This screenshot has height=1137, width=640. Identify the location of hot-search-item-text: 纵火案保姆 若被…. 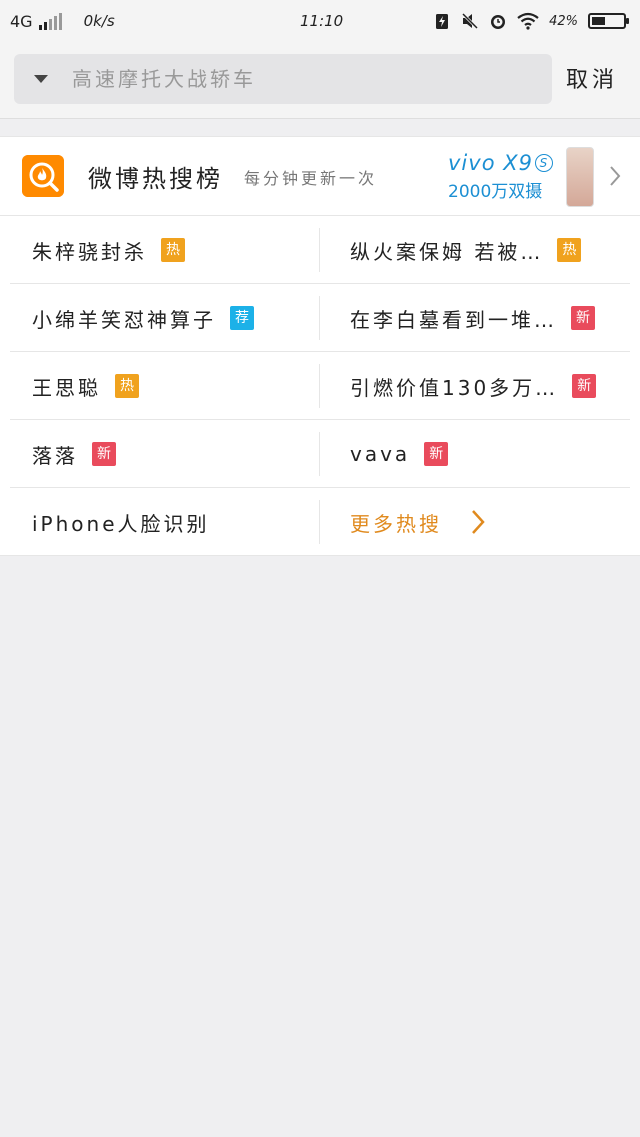
(447, 251).